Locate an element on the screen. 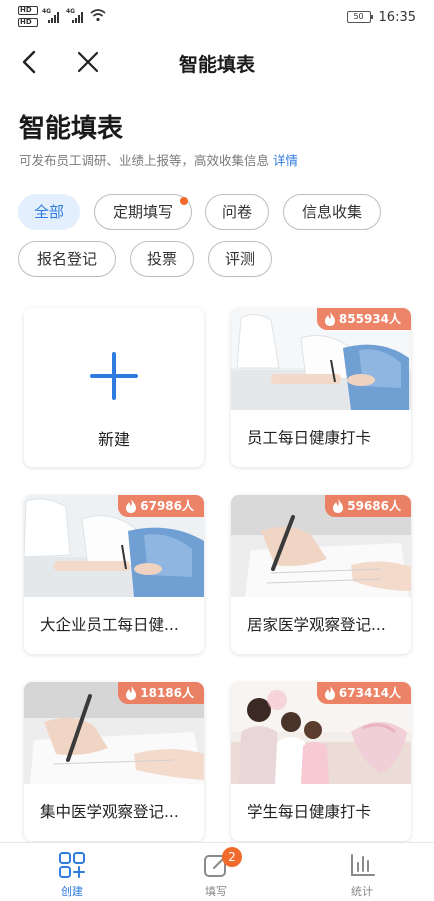 The width and height of the screenshot is (434, 901). page-subtitle: 可发布员工调研、业绩上报等，高效收集信息 详情 is located at coordinates (158, 159).